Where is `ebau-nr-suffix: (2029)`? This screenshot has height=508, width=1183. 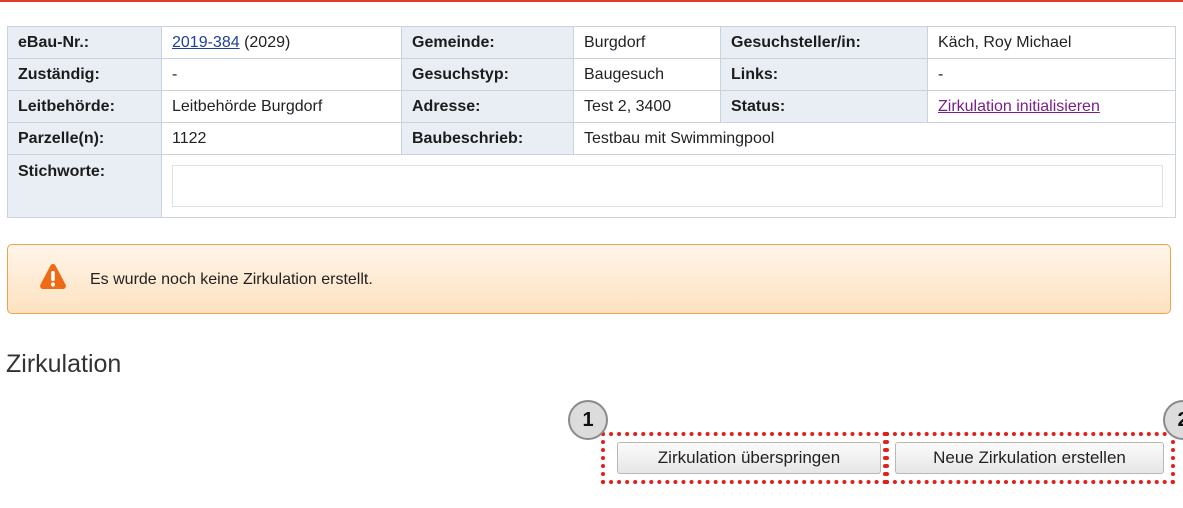
ebau-nr-suffix: (2029) is located at coordinates (265, 42).